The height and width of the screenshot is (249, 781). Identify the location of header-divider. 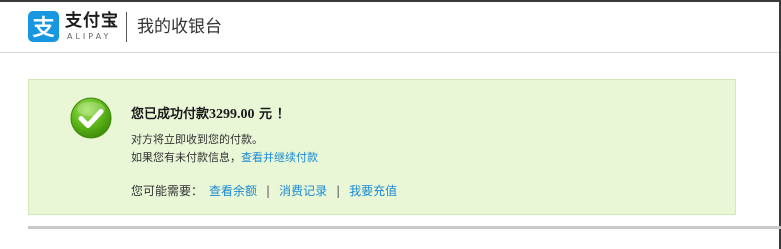
(126, 27).